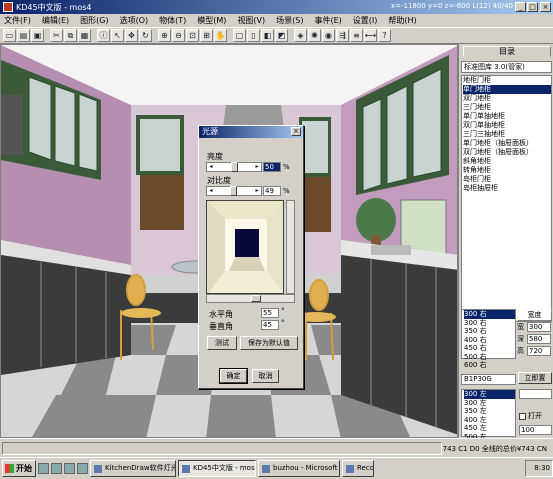  What do you see at coordinates (70, 35) in the screenshot?
I see `copy-icon: ⧉` at bounding box center [70, 35].